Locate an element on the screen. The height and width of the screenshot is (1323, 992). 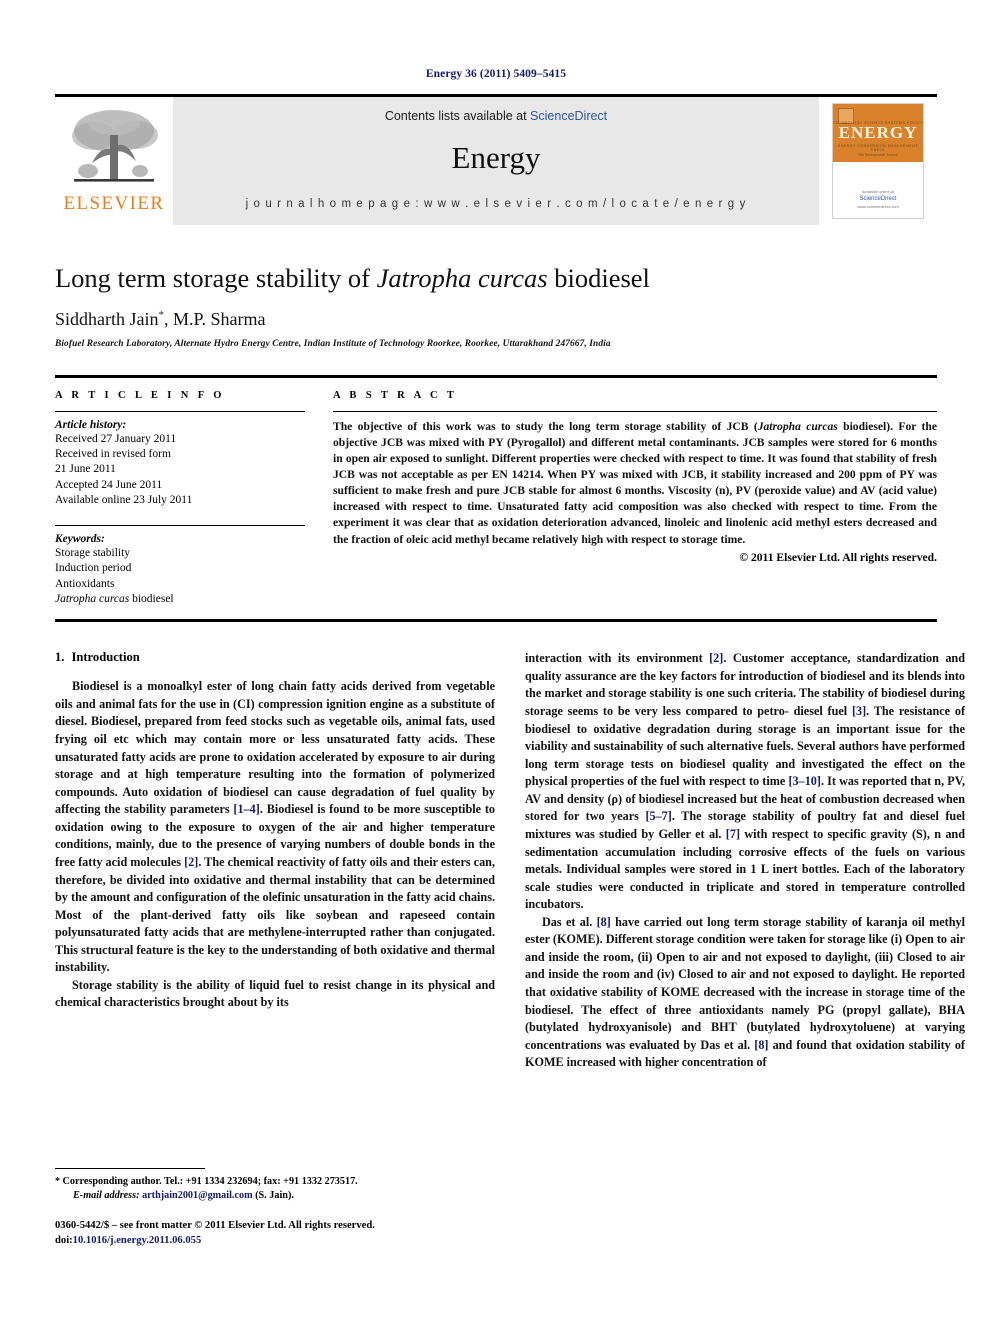
text-run: interaction with its environment is located at coordinates (617, 658).